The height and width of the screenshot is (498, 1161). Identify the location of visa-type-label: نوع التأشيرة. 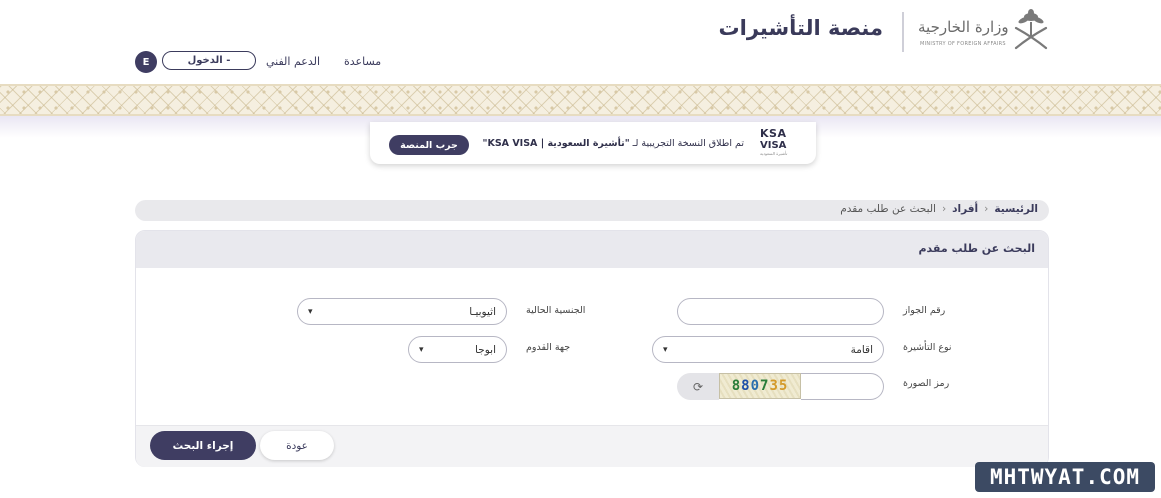
(927, 347).